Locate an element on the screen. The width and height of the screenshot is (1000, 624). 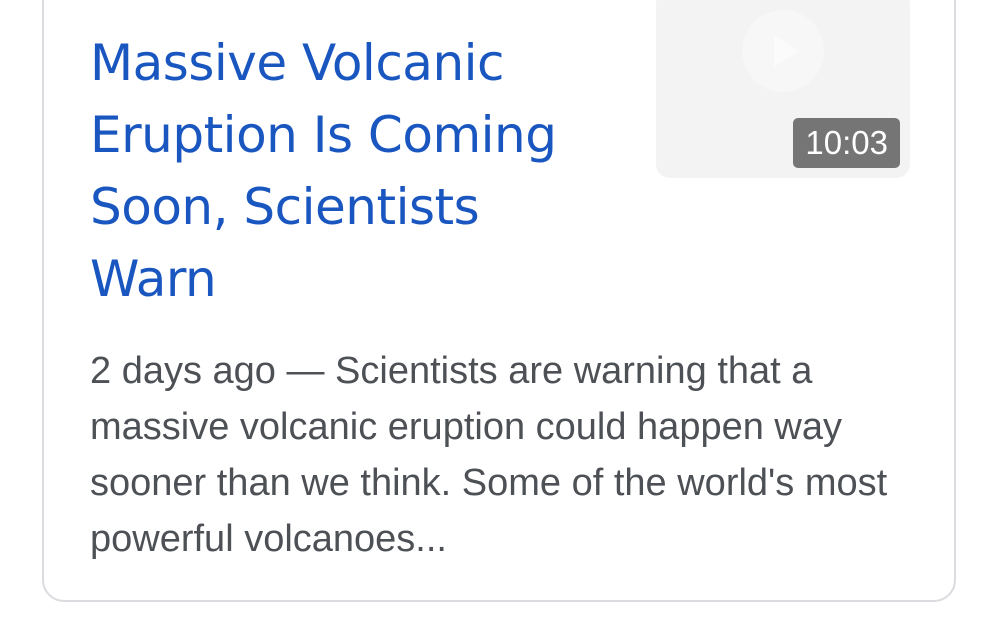
video-thumbnail: 10:03 is located at coordinates (783, 89).